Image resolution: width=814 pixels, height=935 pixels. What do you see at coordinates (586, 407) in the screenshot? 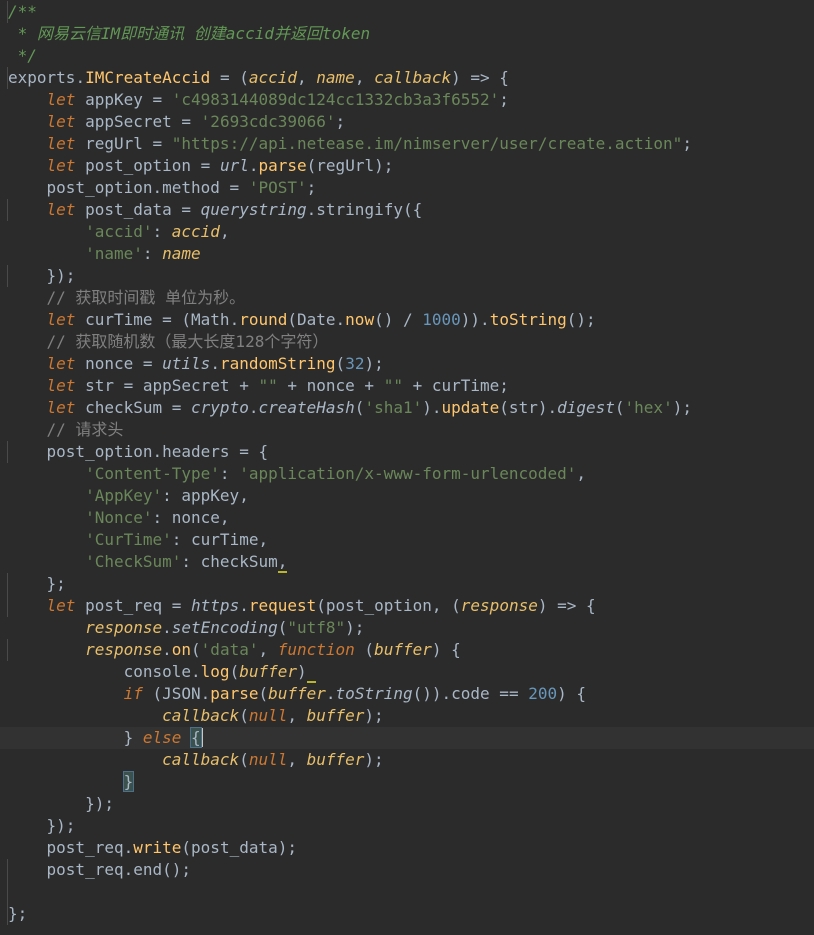
I see `code-token: digest` at bounding box center [586, 407].